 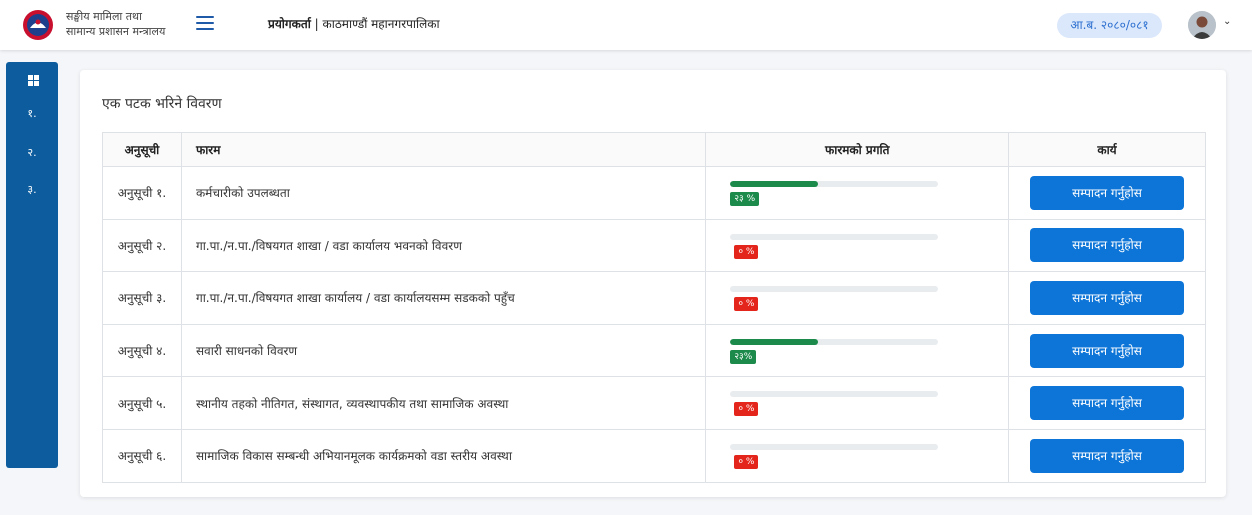 What do you see at coordinates (116, 31) in the screenshot?
I see `org-name-line2: सामान्य प्रशासन मन्त्रालय` at bounding box center [116, 31].